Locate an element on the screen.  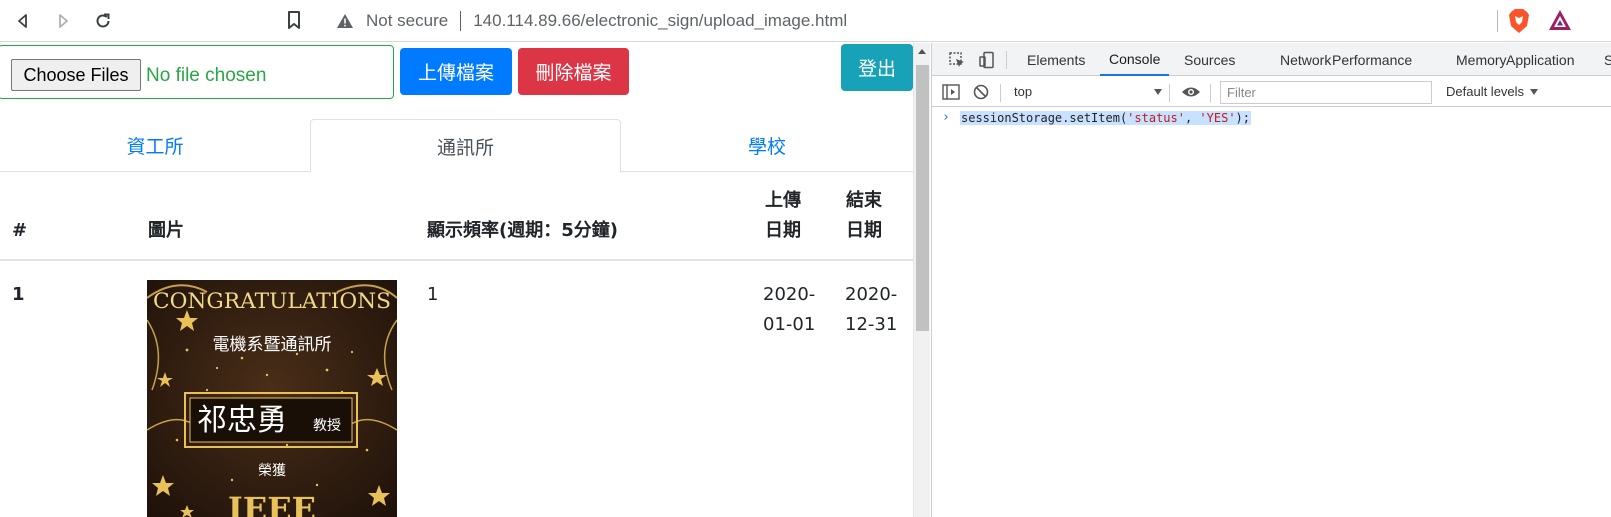
poster-award-text: IEEE is located at coordinates (272, 503).